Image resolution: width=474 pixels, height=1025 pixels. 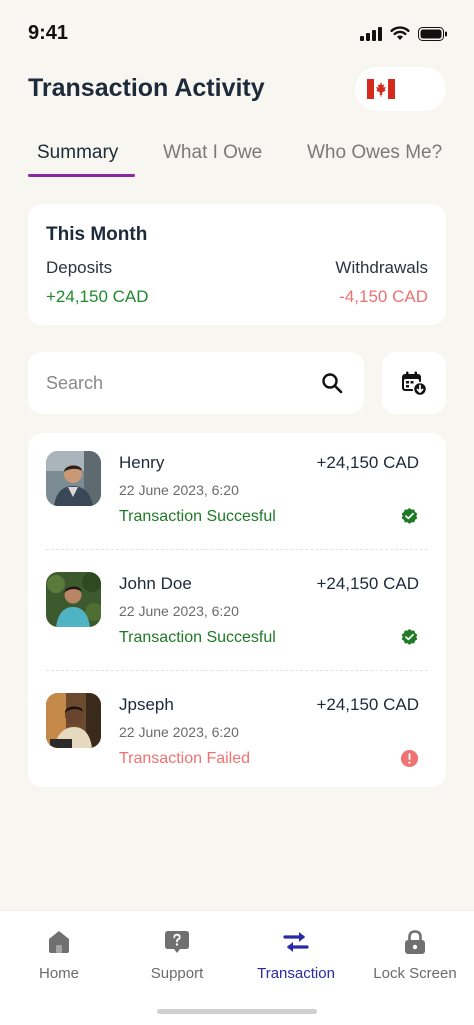 I want to click on tab-who-owes-me: Who Owes Me?, so click(x=374, y=153).